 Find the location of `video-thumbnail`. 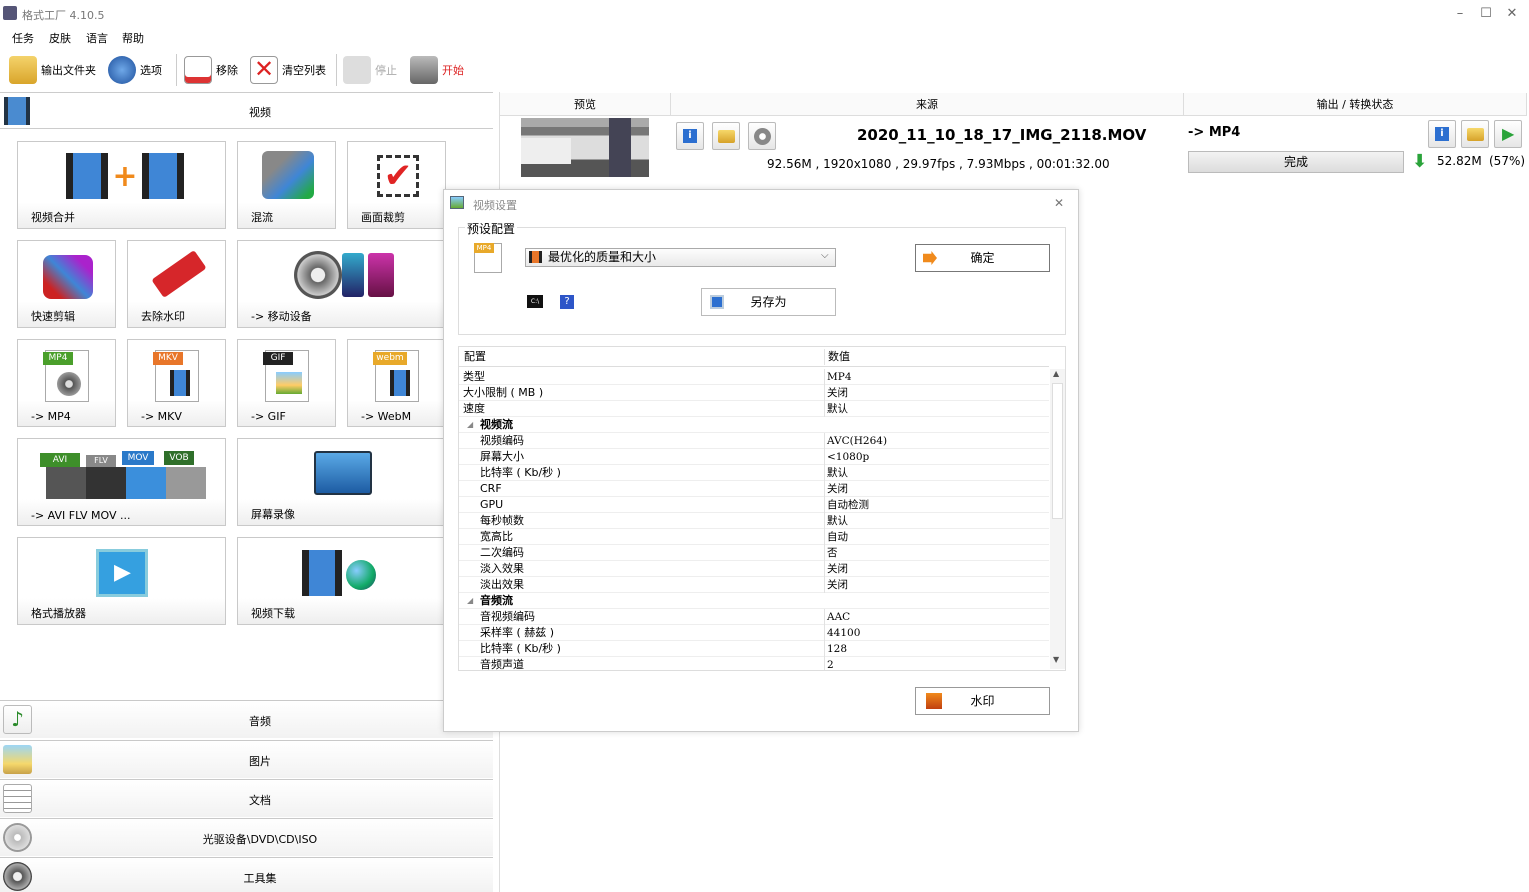

video-thumbnail is located at coordinates (585, 147).